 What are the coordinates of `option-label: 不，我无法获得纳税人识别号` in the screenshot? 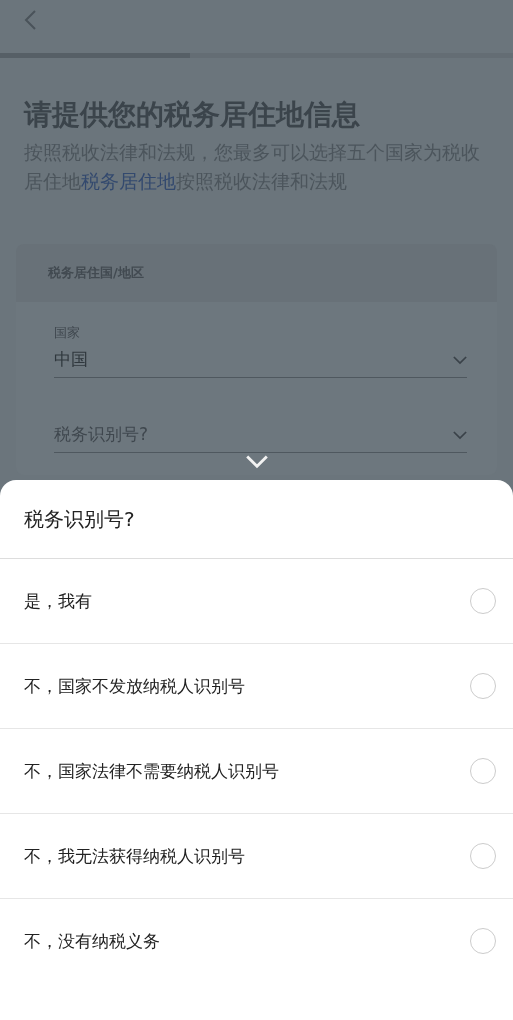 It's located at (134, 856).